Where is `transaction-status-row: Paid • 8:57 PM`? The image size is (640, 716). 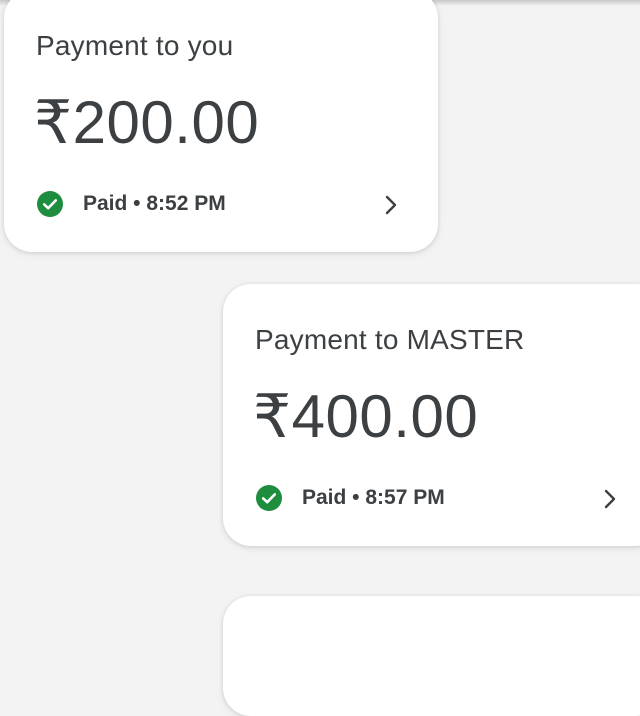
transaction-status-row: Paid • 8:57 PM is located at coordinates (350, 498).